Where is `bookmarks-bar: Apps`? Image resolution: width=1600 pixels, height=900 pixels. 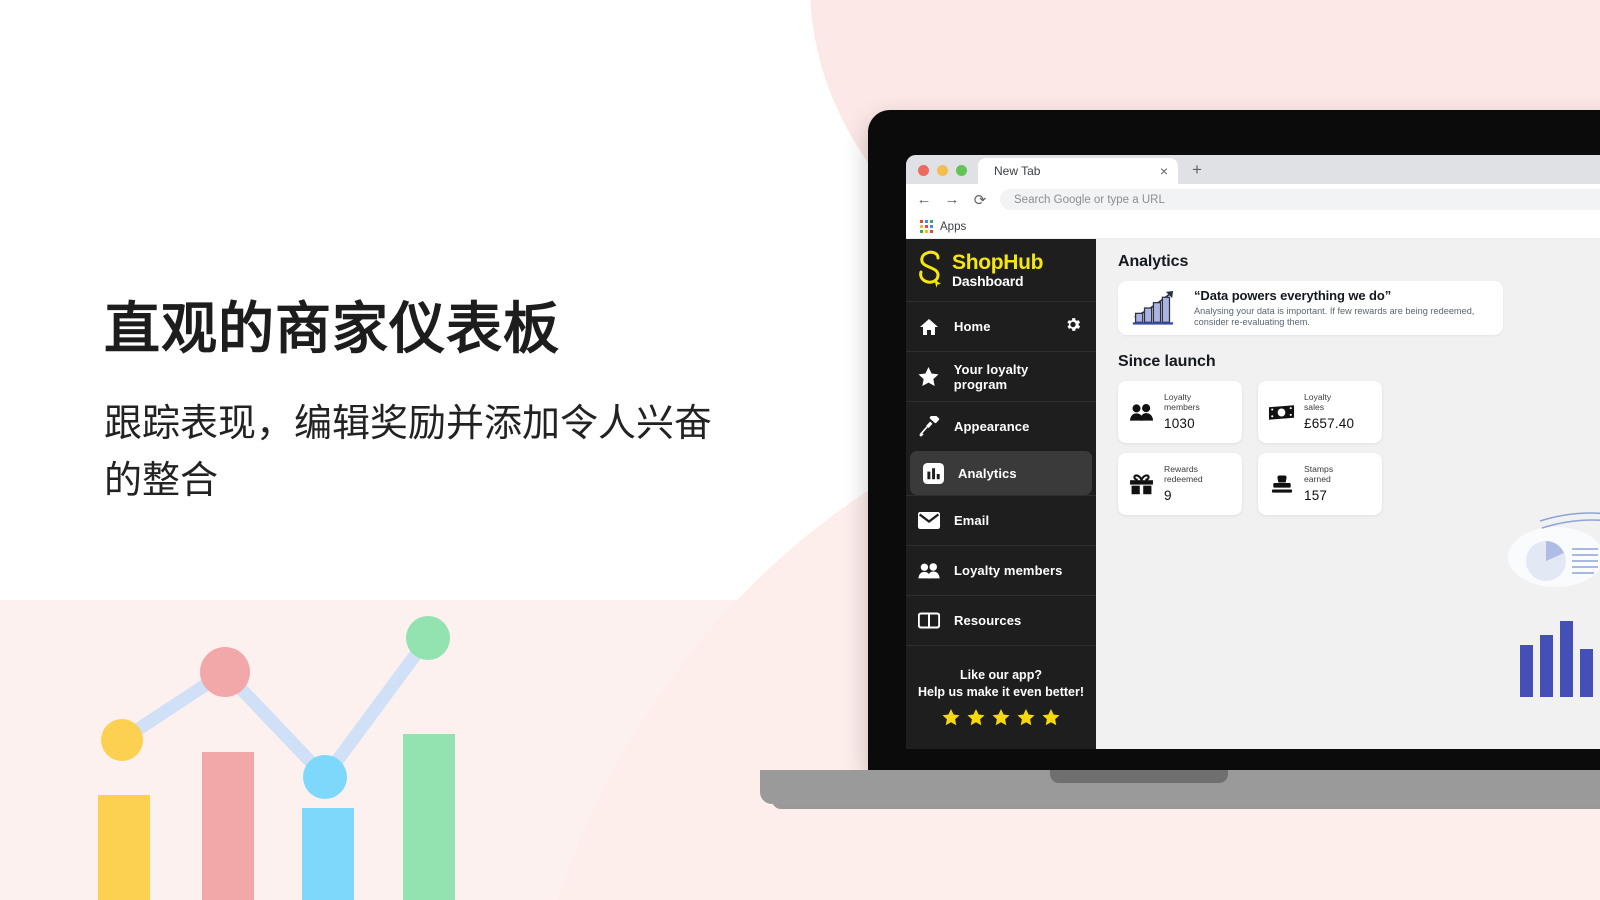 bookmarks-bar: Apps is located at coordinates (1253, 227).